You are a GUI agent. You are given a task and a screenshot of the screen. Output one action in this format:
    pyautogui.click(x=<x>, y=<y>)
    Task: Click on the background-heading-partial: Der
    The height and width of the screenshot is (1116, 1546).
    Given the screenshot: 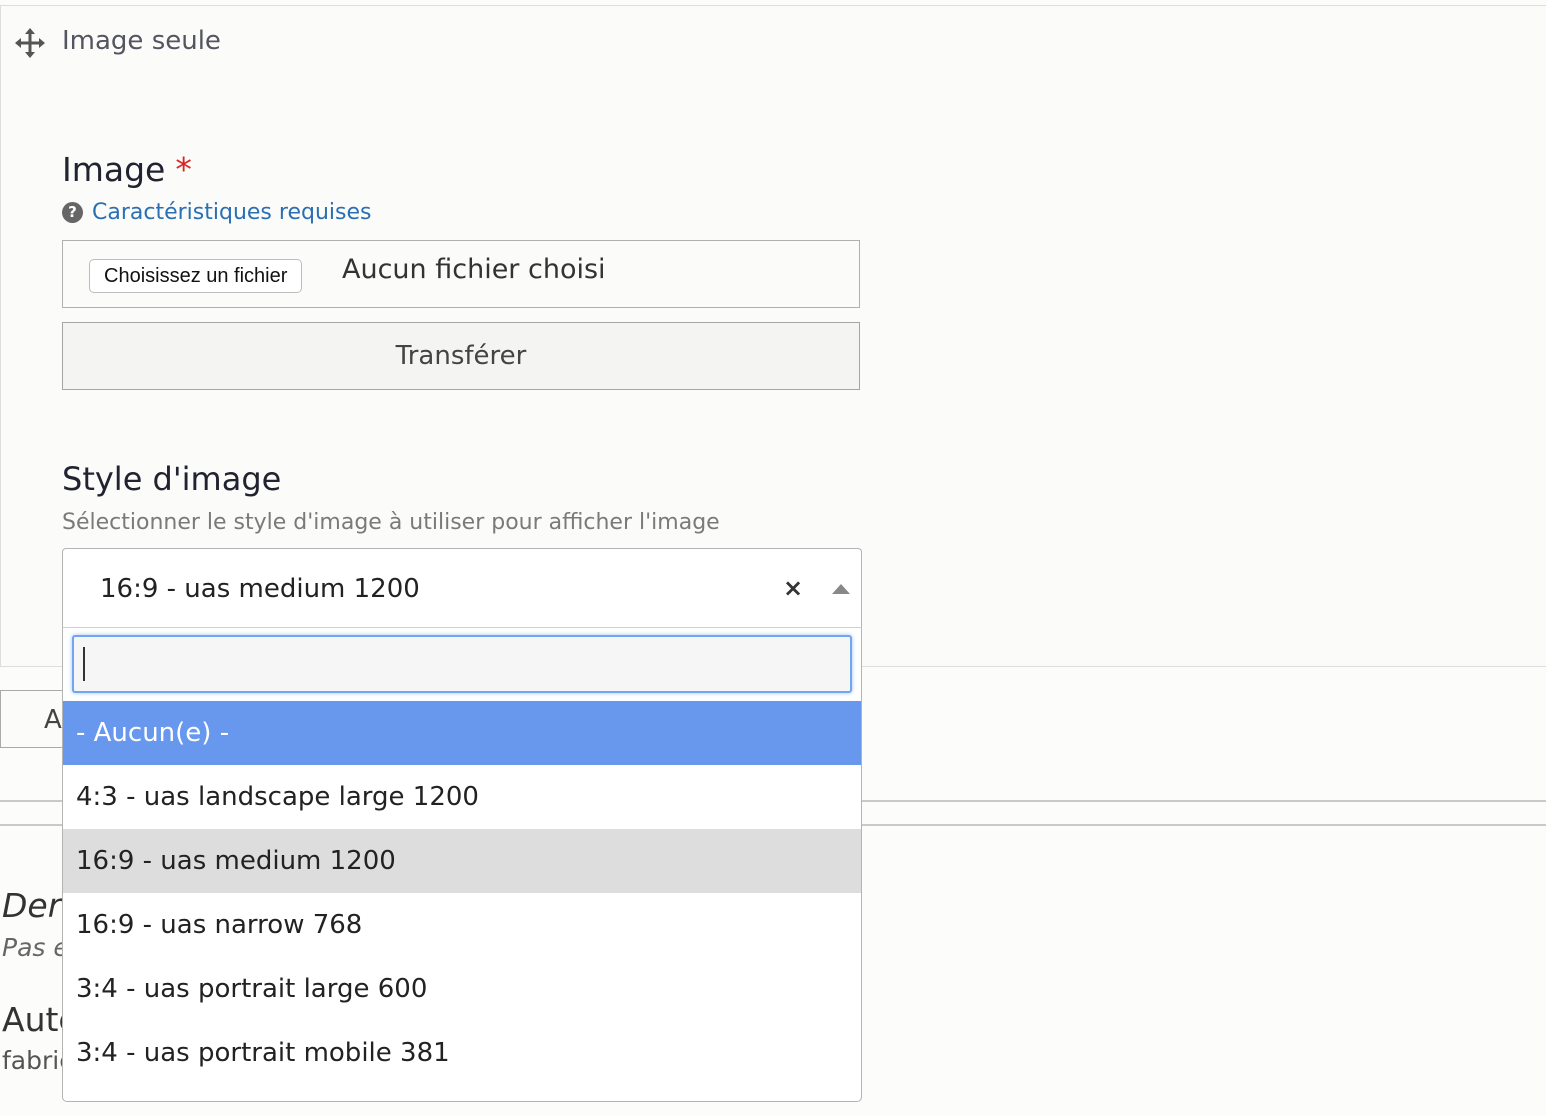 What is the action you would take?
    pyautogui.click(x=32, y=905)
    